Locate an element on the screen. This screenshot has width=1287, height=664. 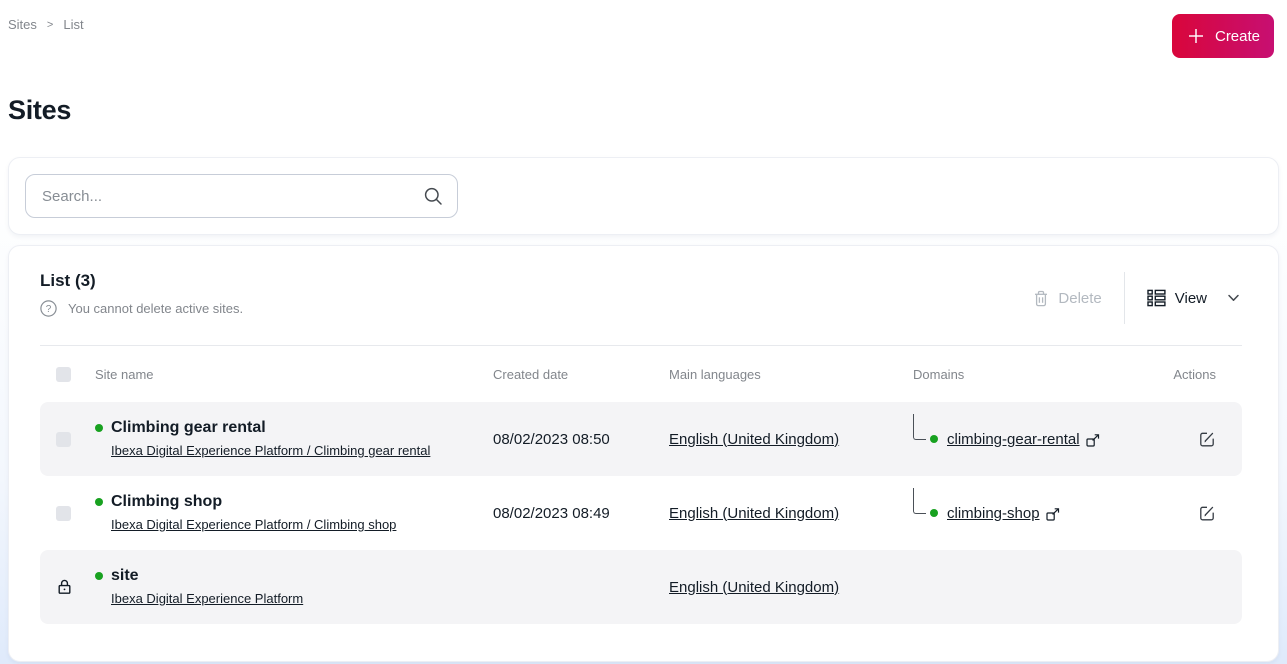
breadcrumb-sites: Sites is located at coordinates (22, 24).